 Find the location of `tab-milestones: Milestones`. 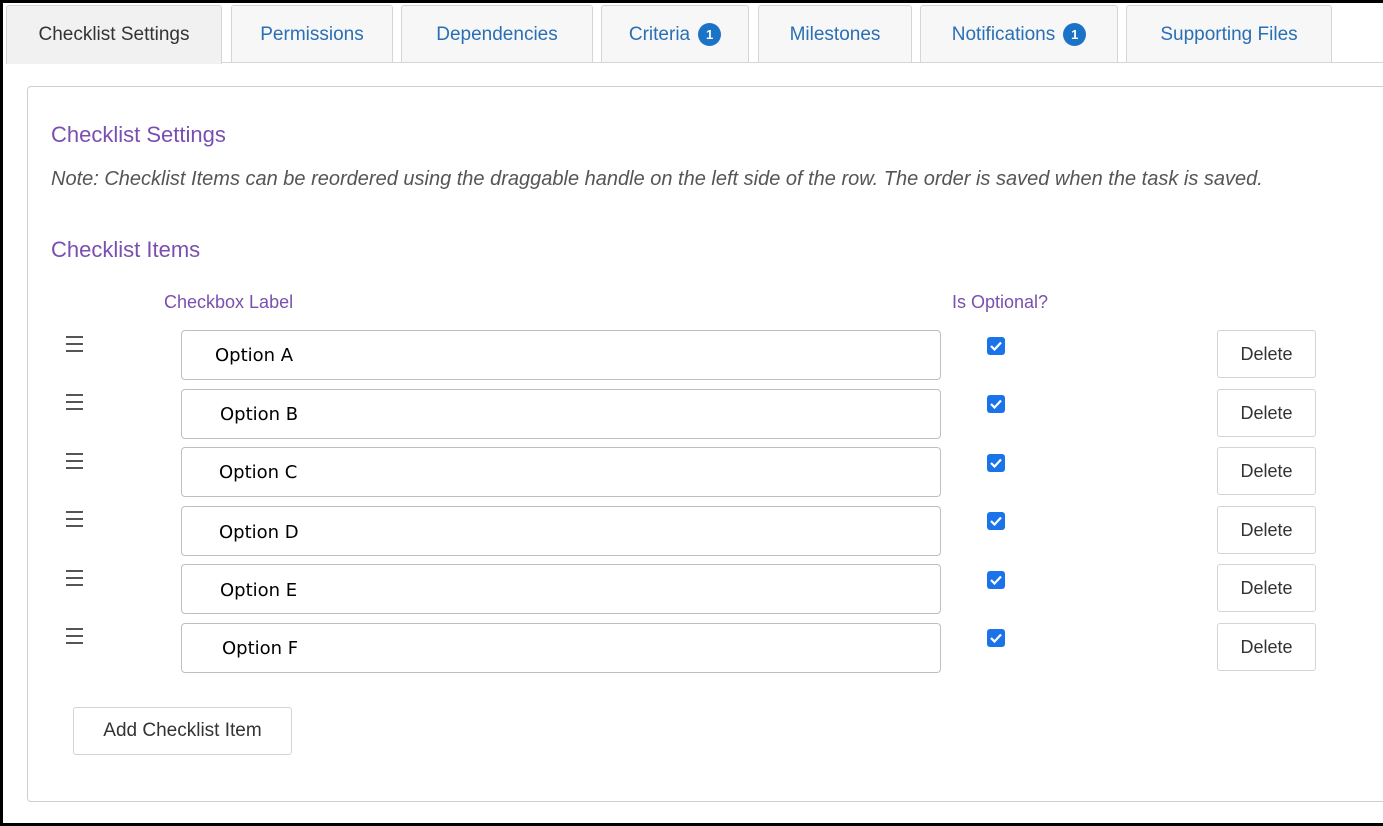

tab-milestones: Milestones is located at coordinates (835, 34).